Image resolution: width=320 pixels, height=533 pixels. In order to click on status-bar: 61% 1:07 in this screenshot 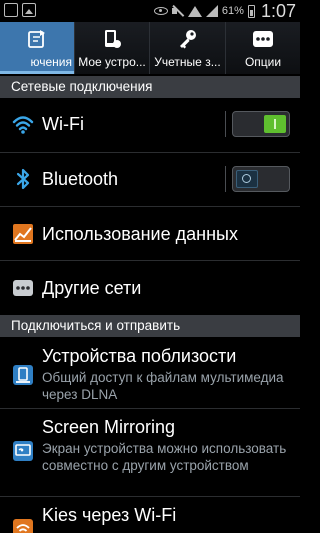, I will do `click(150, 11)`.